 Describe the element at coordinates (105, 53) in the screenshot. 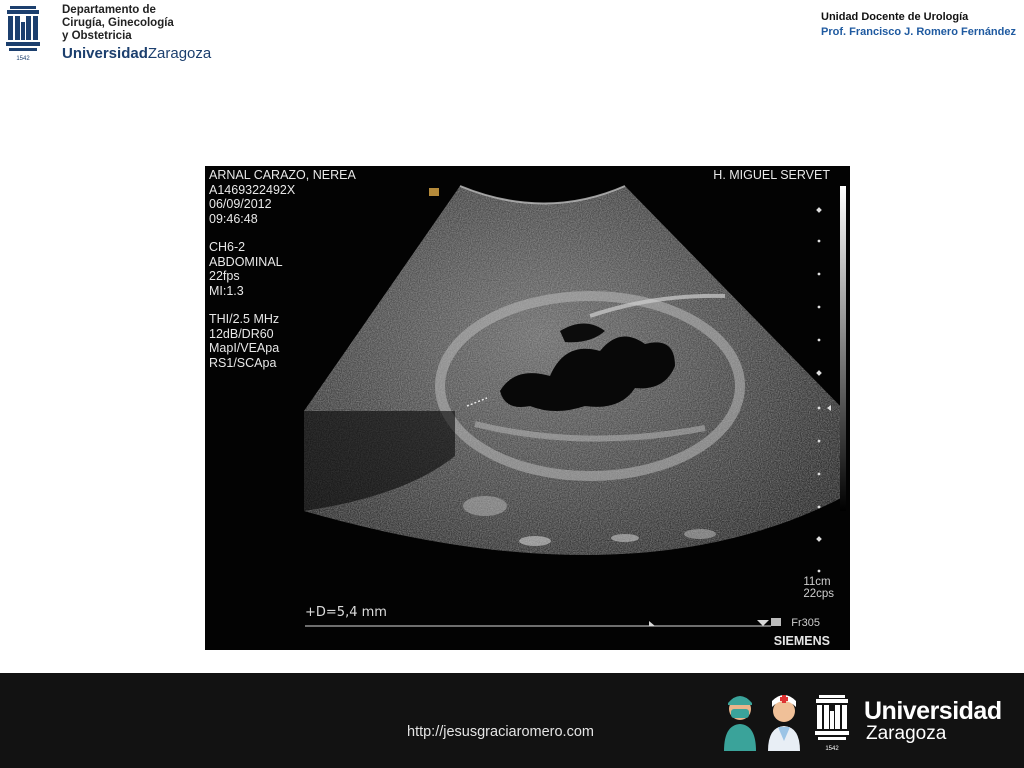

I see `uni-bold: Universidad` at that location.